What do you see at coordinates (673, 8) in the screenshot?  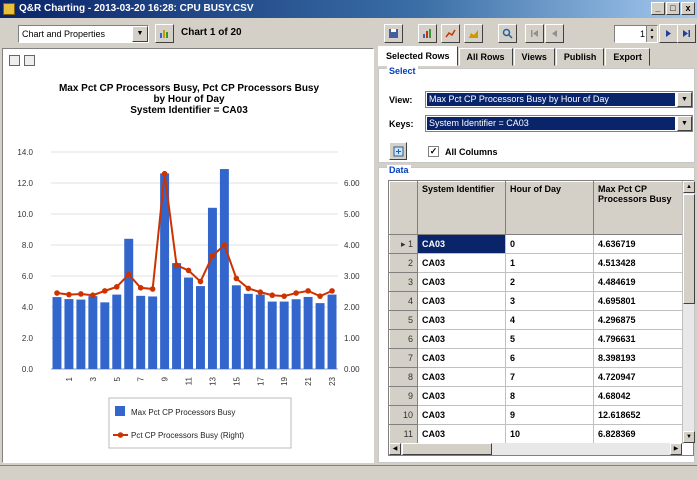 I see `restore-button: □` at bounding box center [673, 8].